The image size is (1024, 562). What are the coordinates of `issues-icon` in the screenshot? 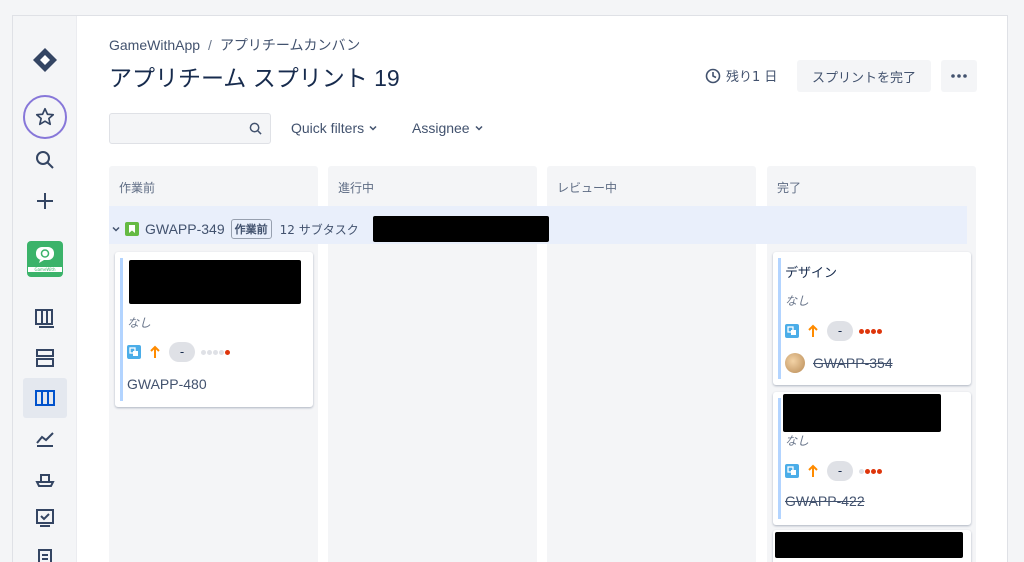 It's located at (45, 518).